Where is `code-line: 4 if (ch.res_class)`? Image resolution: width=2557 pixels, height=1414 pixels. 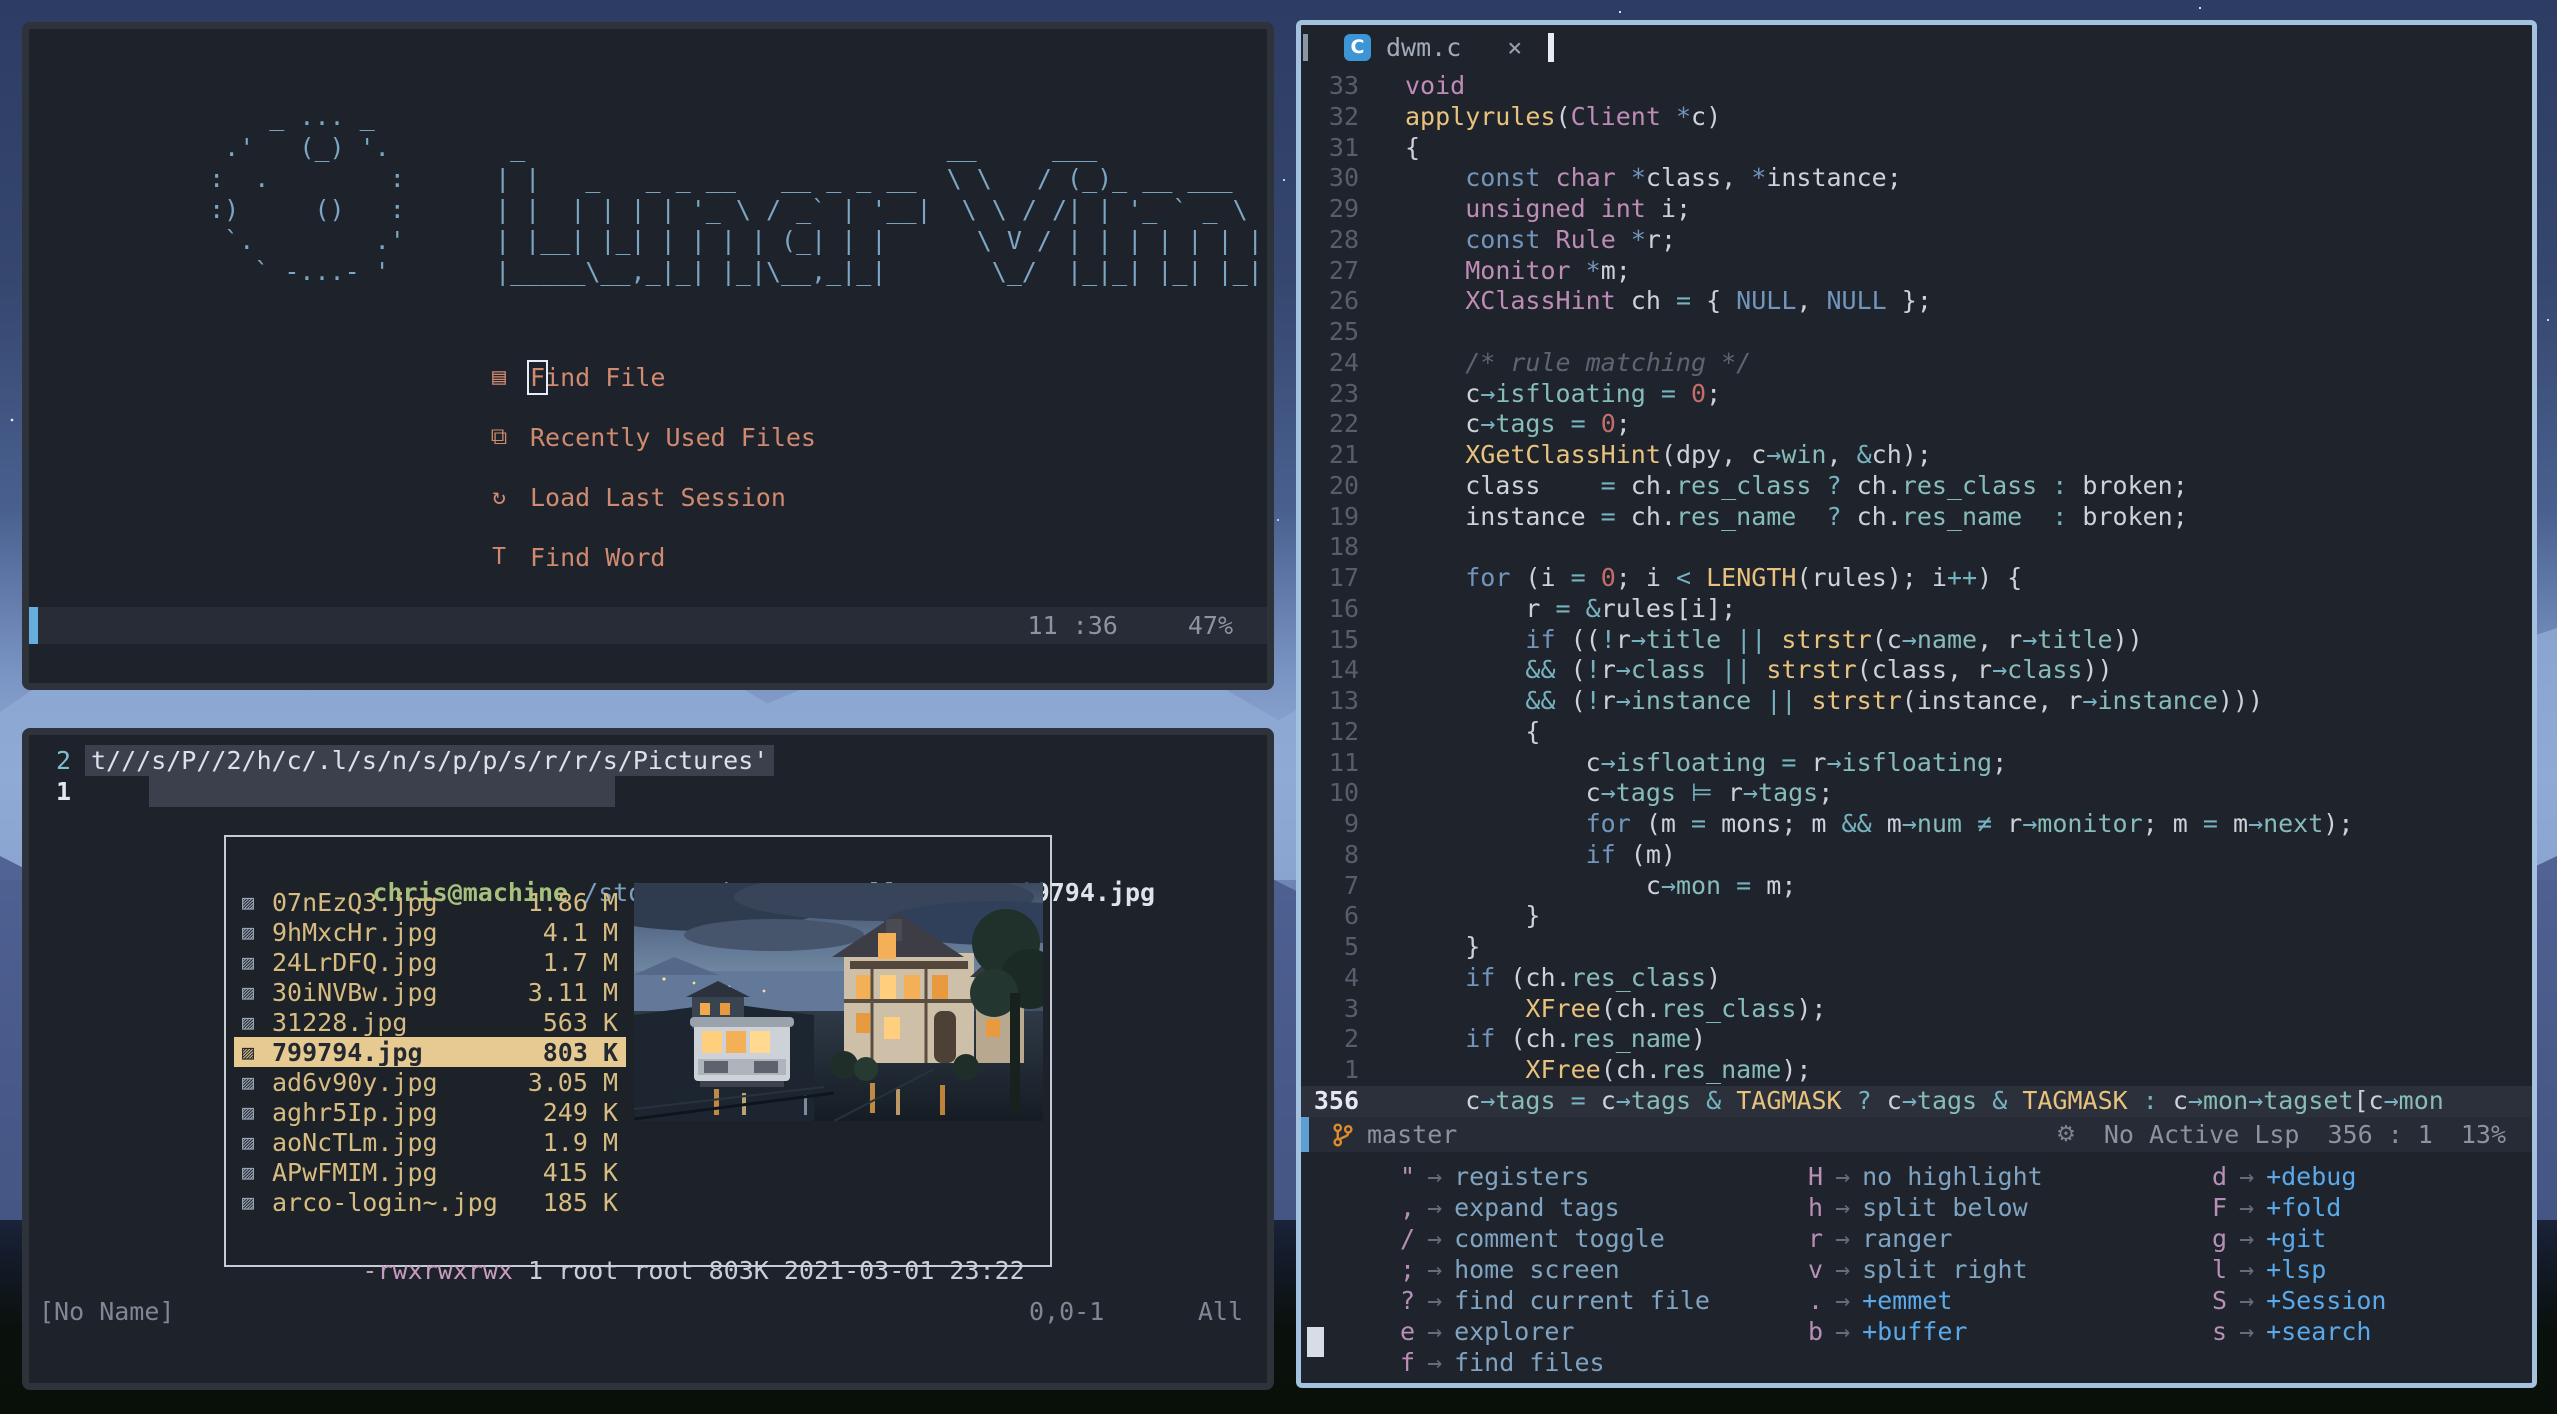
code-line: 4 if (ch.res_class) is located at coordinates (1916, 978).